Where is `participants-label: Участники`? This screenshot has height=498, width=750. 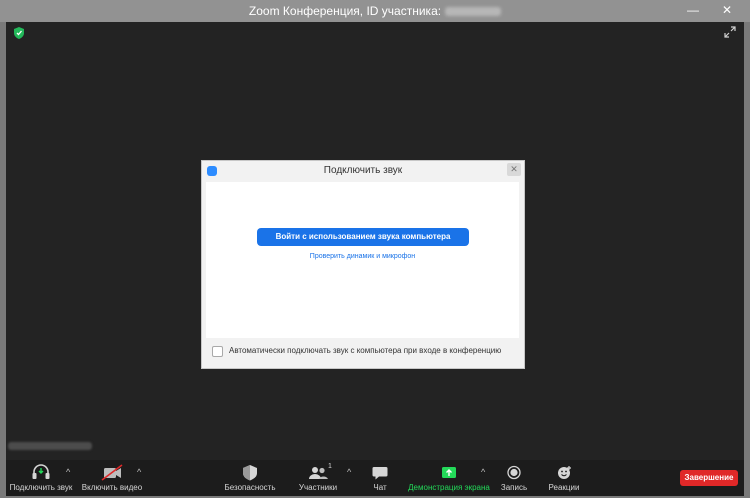
participants-label: Участники is located at coordinates (318, 487).